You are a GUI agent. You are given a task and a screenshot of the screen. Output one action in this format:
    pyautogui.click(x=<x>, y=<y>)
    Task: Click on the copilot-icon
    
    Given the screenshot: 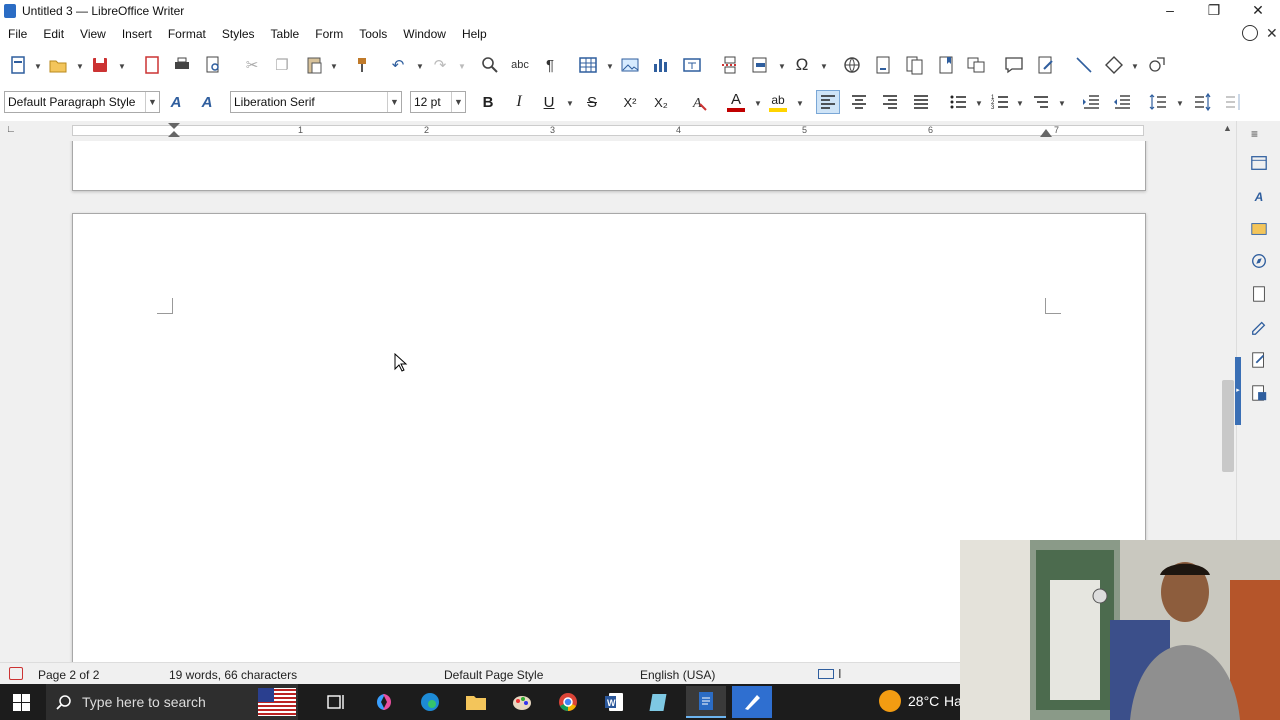 What is the action you would take?
    pyautogui.click(x=384, y=702)
    